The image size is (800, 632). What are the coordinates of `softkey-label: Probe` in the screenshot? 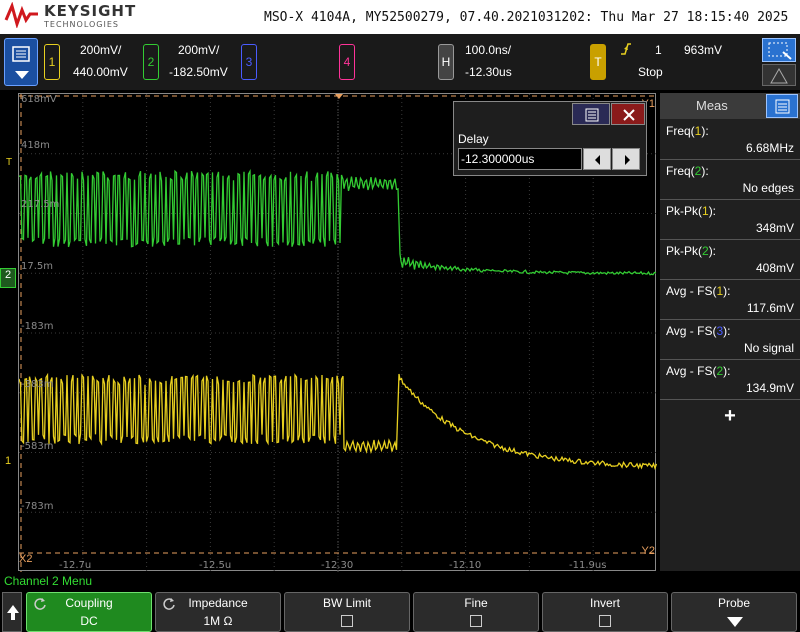 It's located at (734, 603).